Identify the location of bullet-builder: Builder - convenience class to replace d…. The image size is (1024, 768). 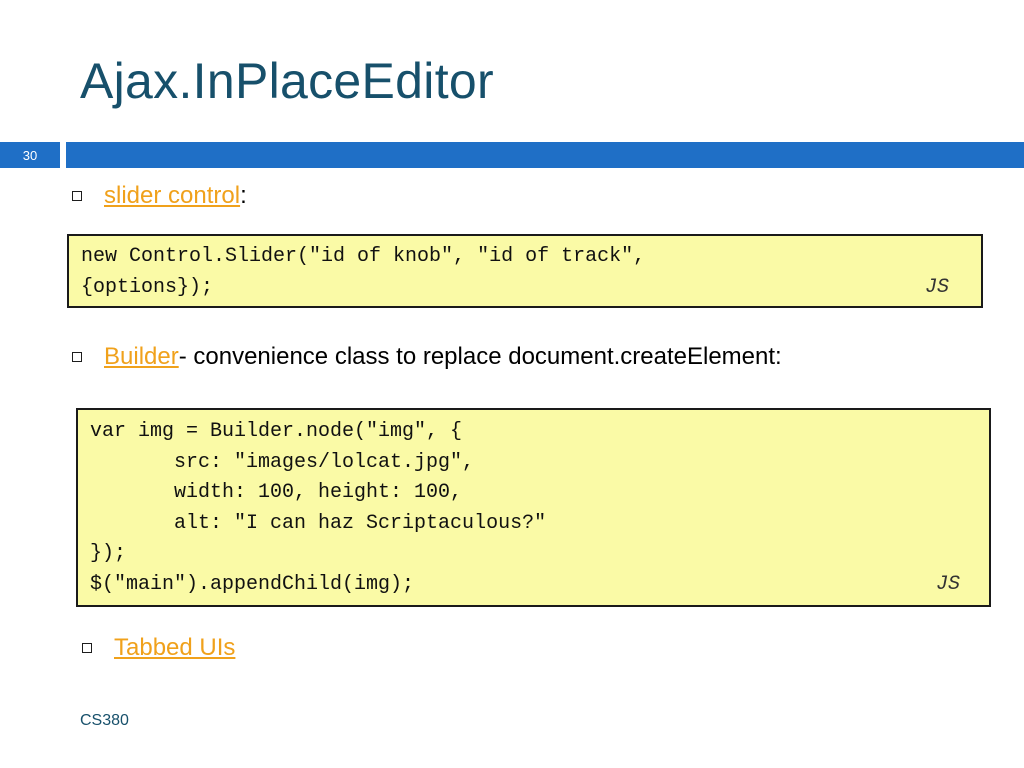
(427, 357).